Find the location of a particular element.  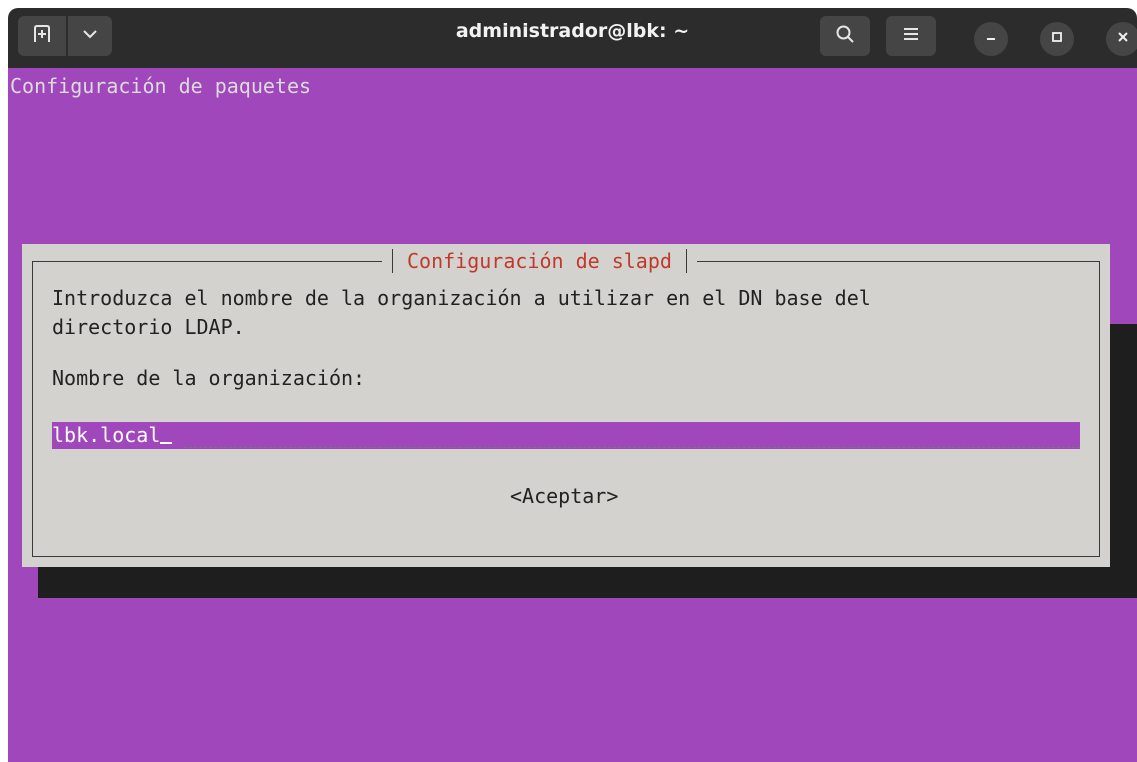

window-titlebar: administrador@lbk: ~ is located at coordinates (572, 38).